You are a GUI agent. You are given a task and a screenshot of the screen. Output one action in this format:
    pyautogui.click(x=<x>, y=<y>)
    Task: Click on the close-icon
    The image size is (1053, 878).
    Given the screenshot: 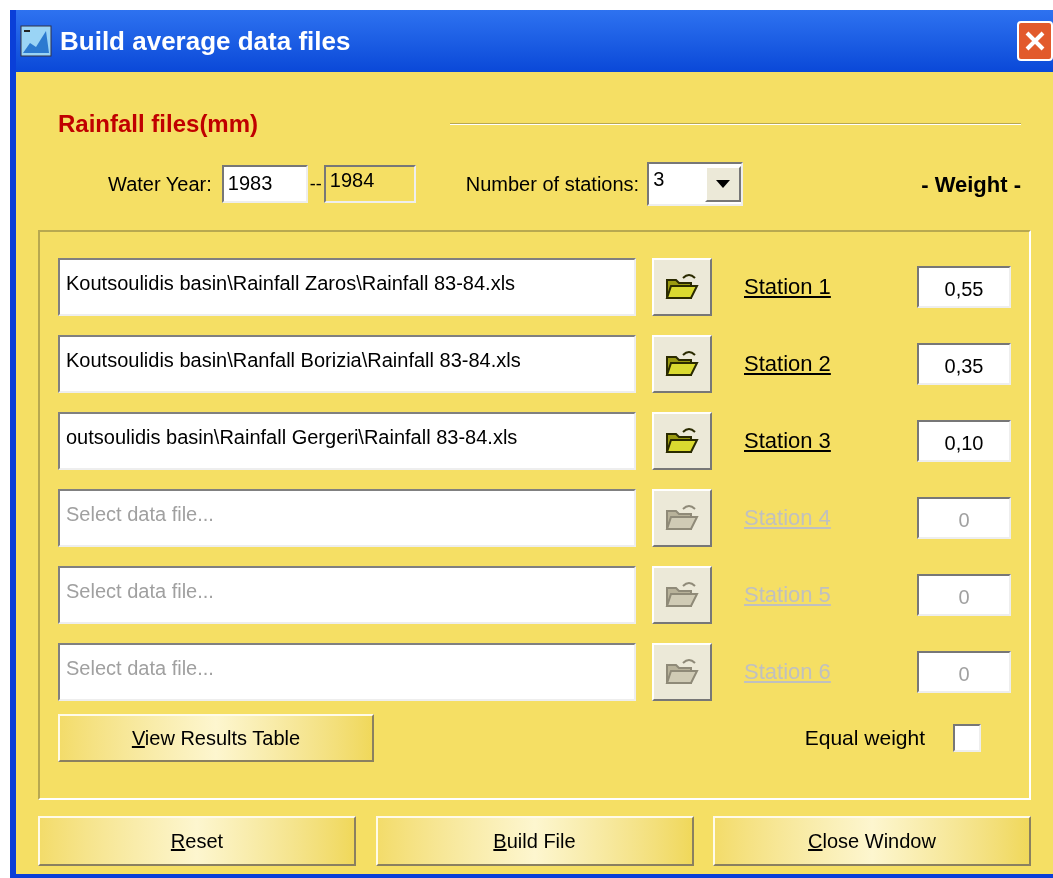 What is the action you would take?
    pyautogui.click(x=1035, y=41)
    